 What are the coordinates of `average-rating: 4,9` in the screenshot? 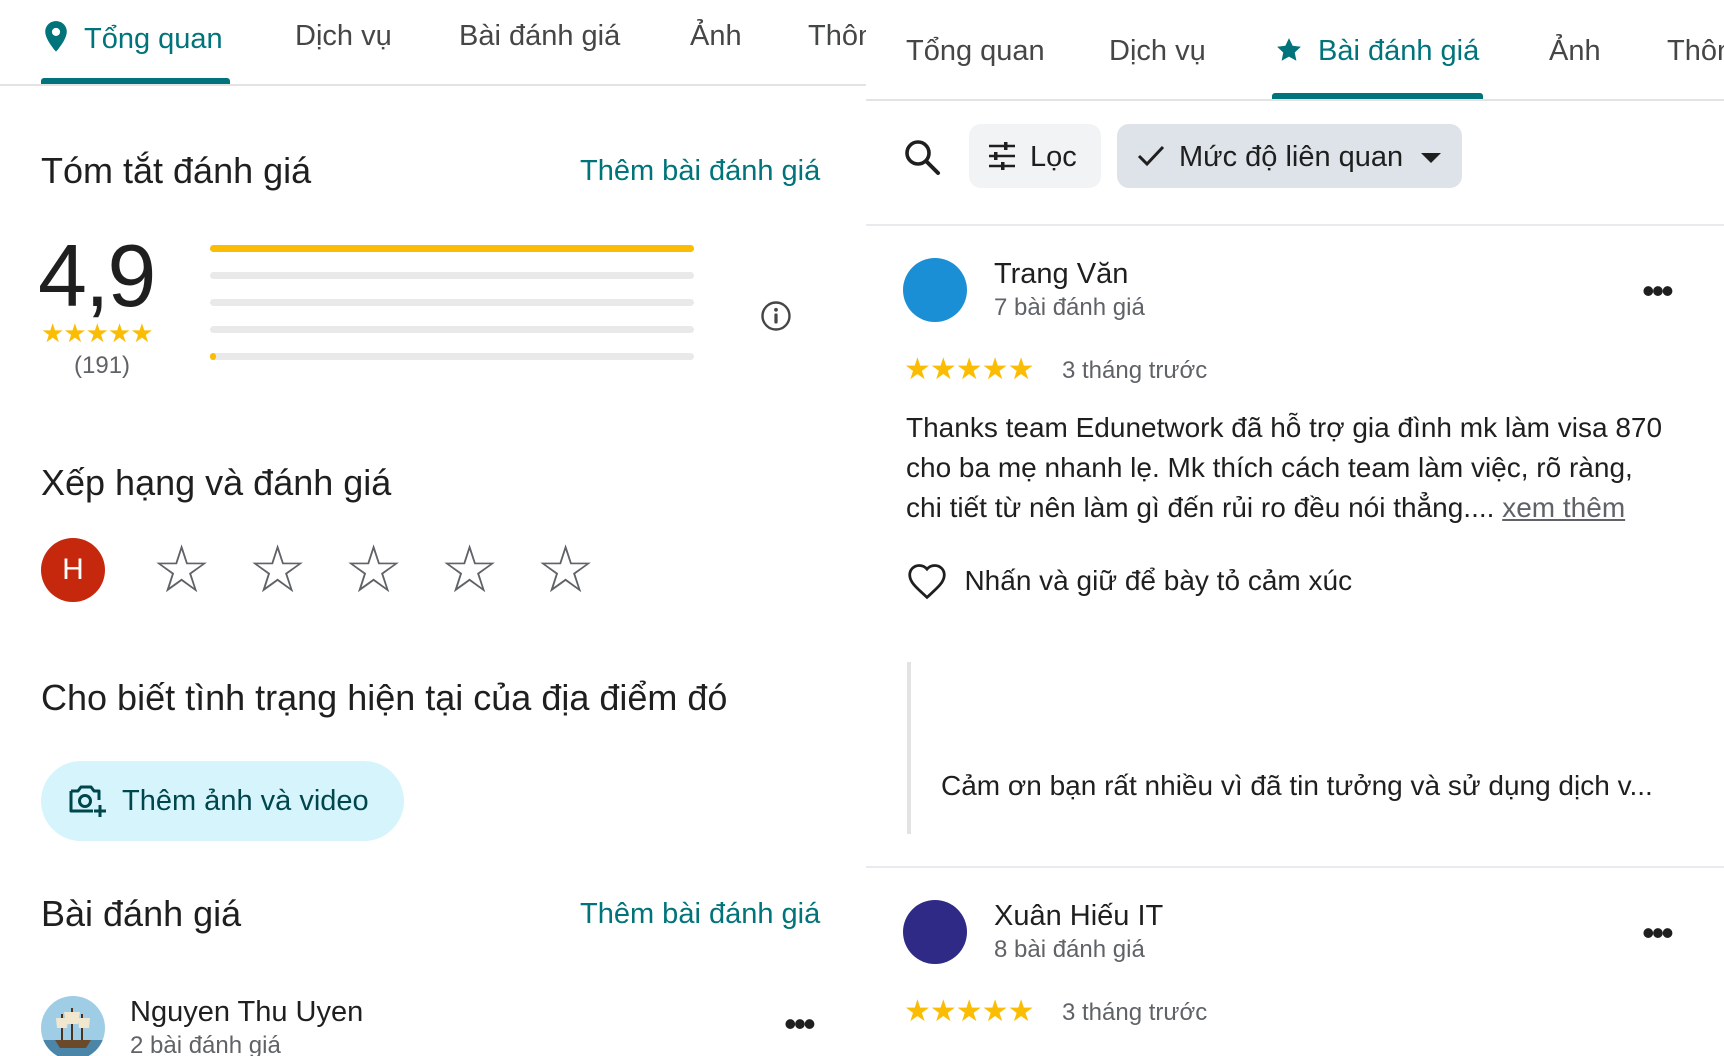 It's located at (97, 275).